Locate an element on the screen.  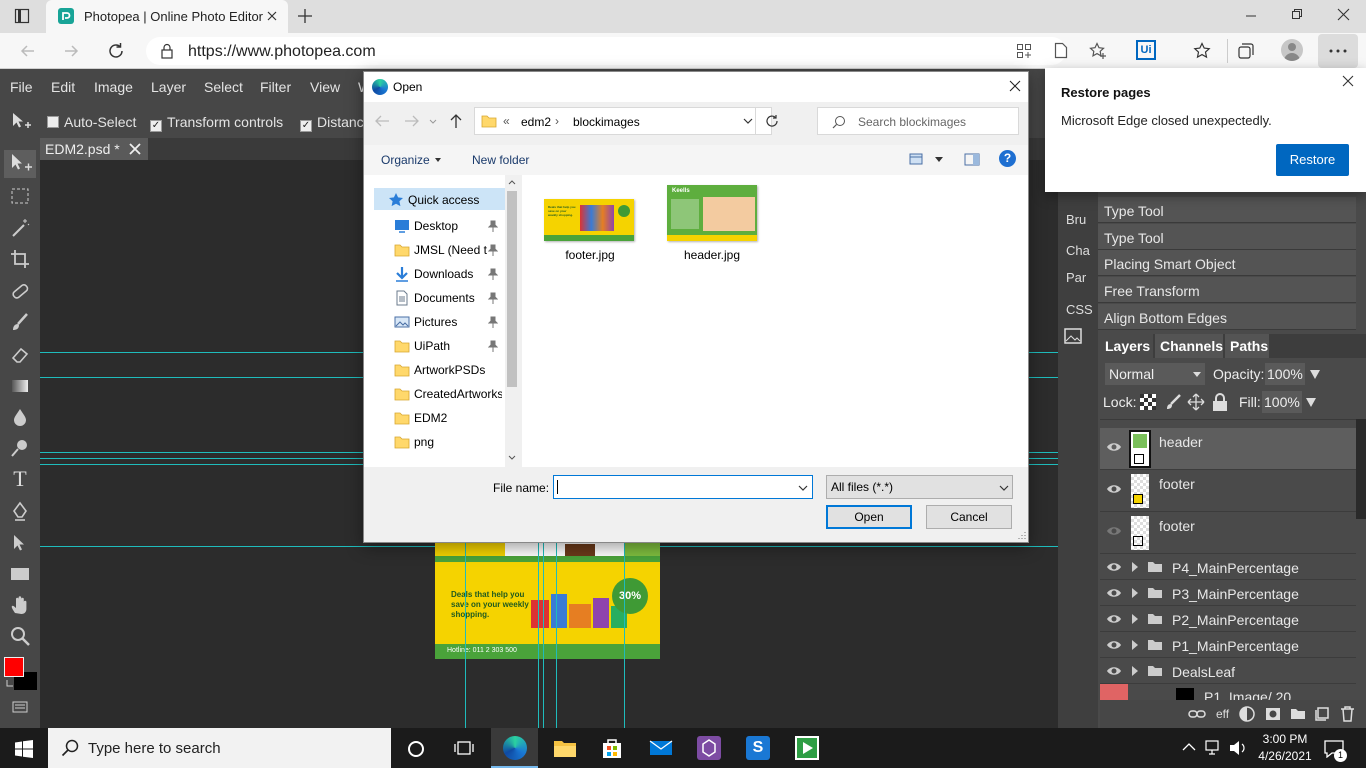
layer-effects-button: eff is located at coordinates (1222, 714).